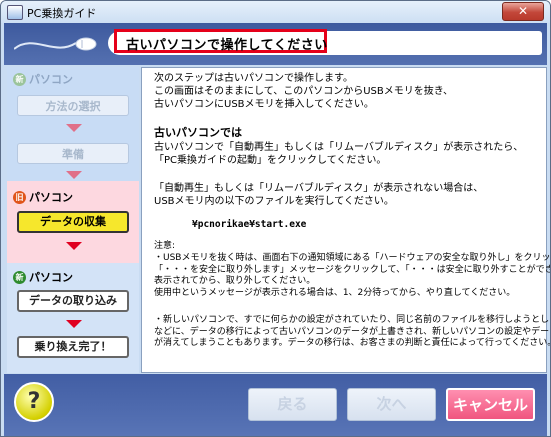 The width and height of the screenshot is (551, 437). I want to click on new-pc-header-1: 新 パソコン, so click(43, 79).